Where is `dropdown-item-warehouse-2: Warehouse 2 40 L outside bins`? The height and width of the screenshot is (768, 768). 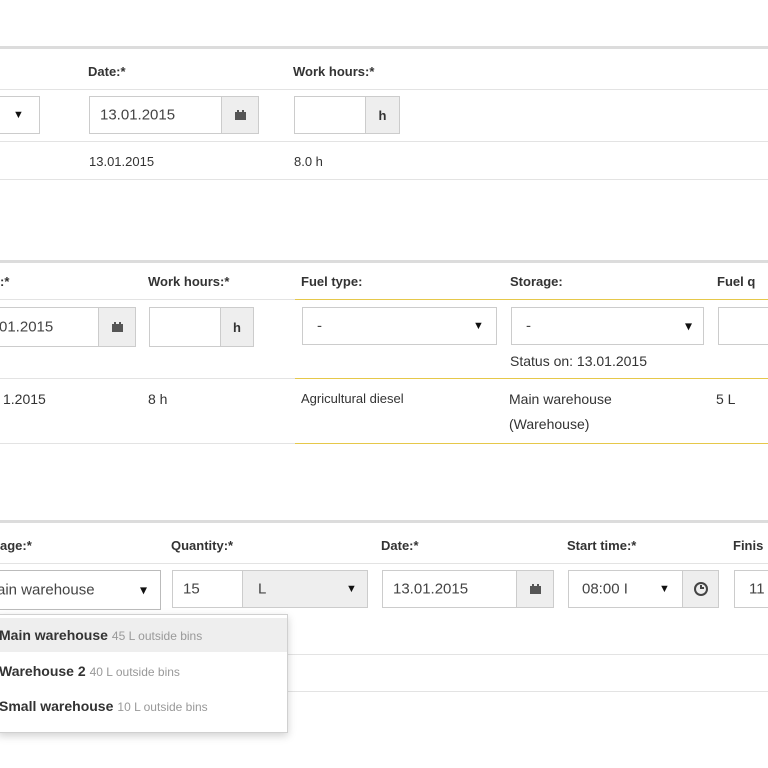
dropdown-item-warehouse-2: Warehouse 2 40 L outside bins is located at coordinates (143, 671).